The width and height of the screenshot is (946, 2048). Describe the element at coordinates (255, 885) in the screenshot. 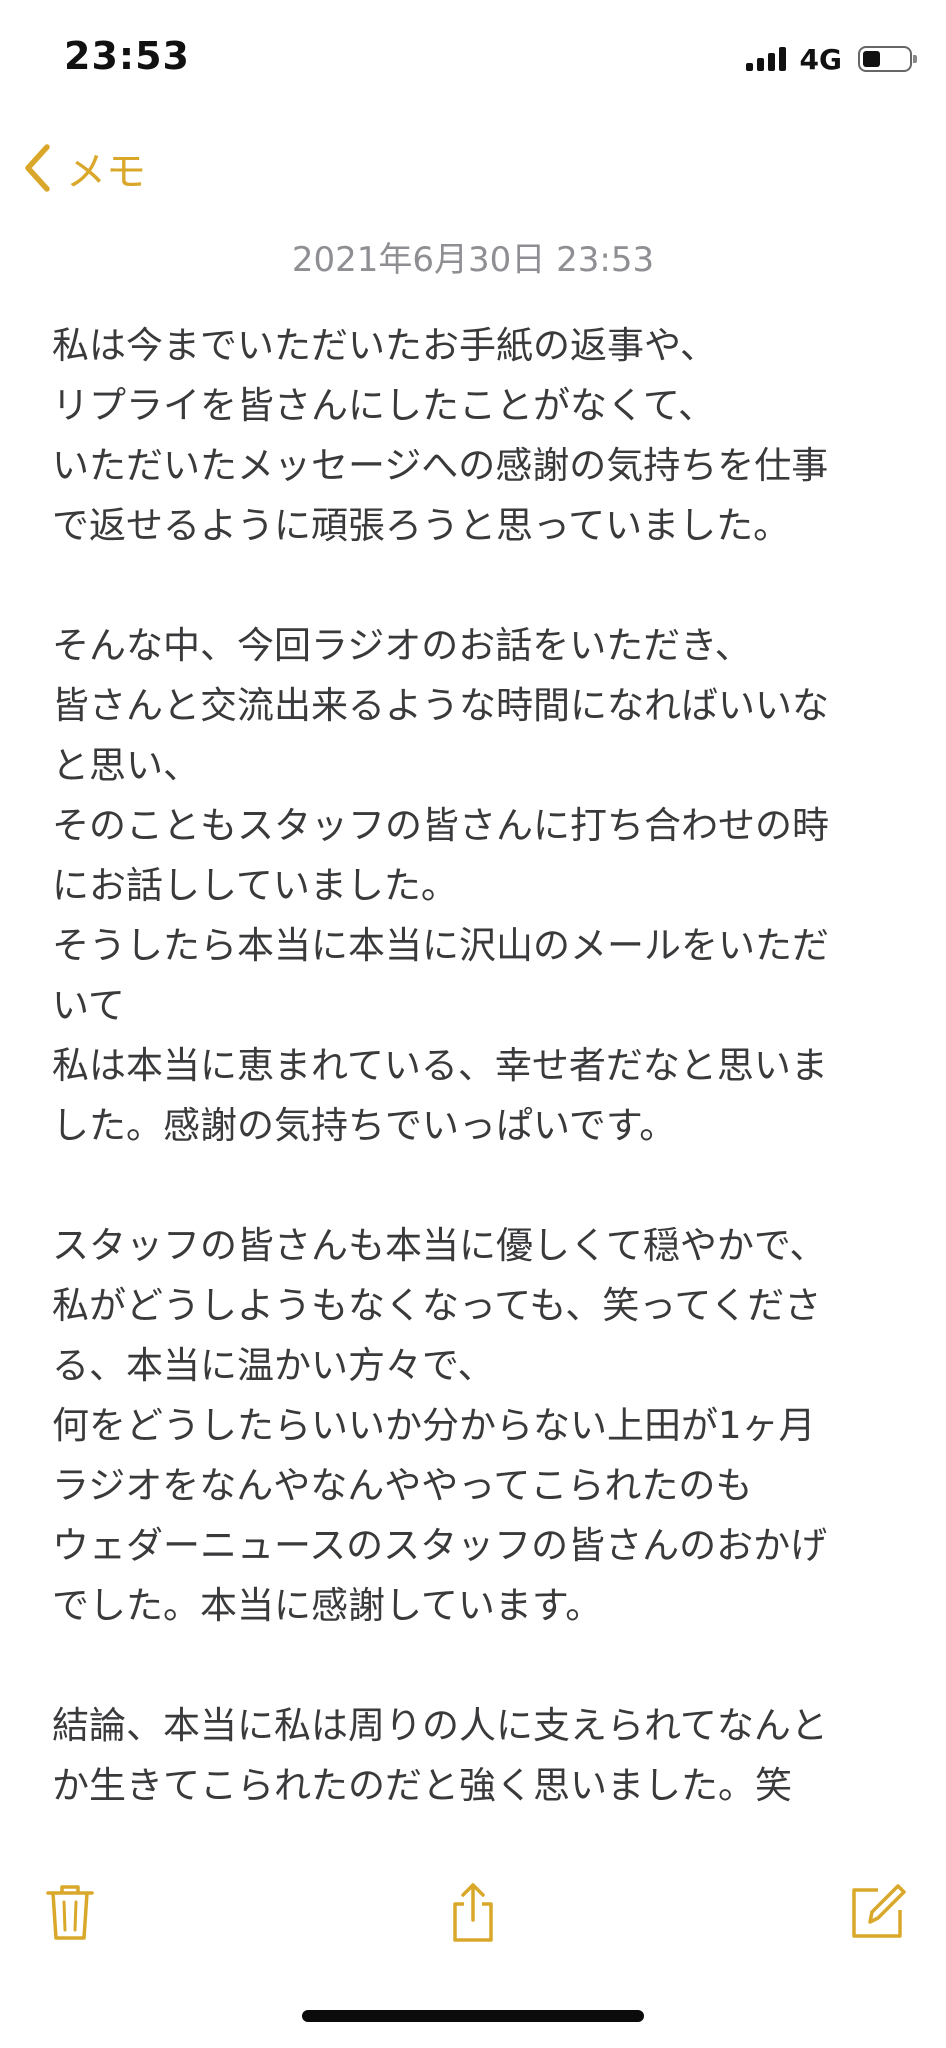

I see `note-line: にお話ししていました。` at that location.